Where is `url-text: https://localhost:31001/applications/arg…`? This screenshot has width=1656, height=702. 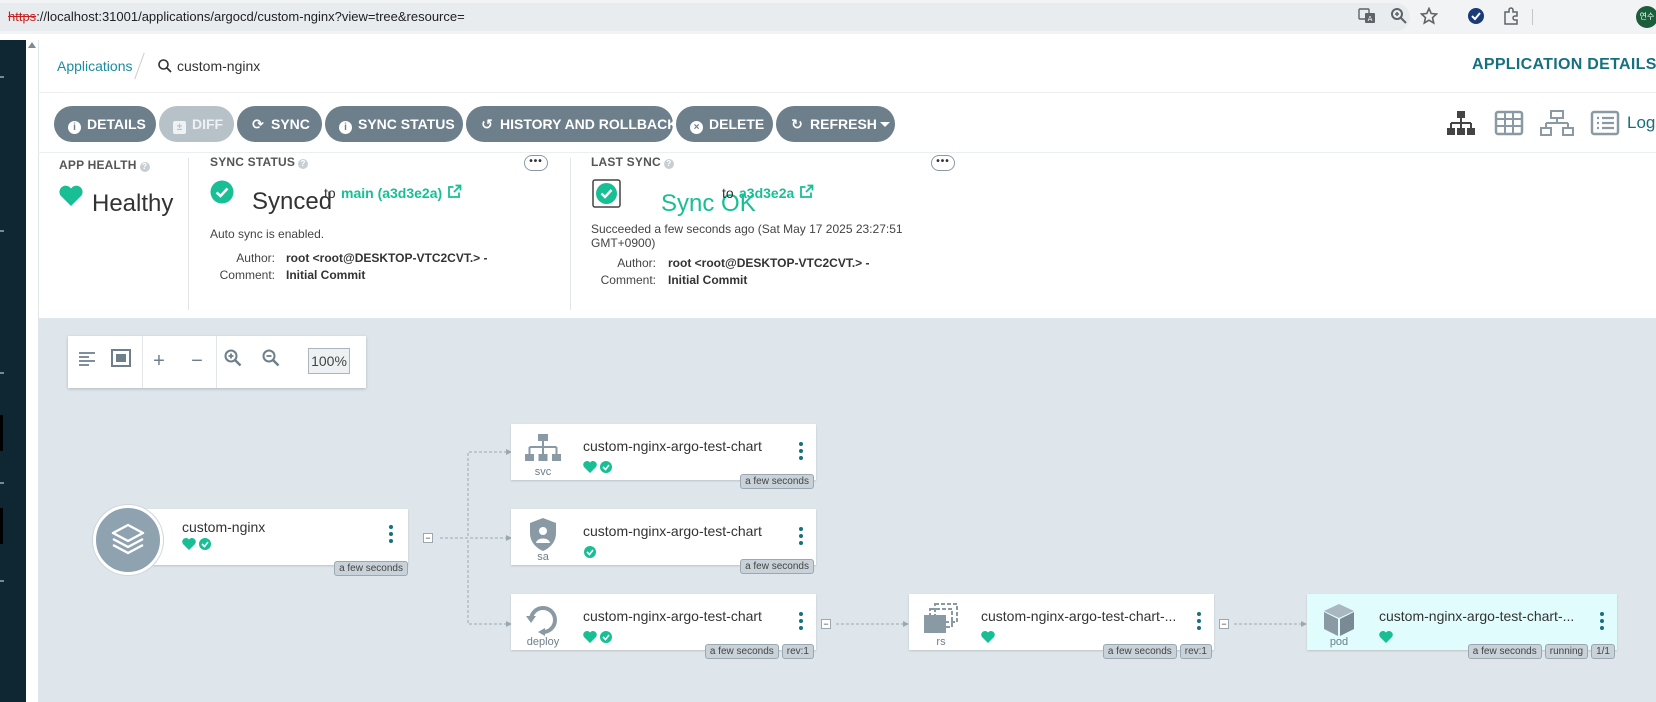
url-text: https://localhost:31001/applications/arg… is located at coordinates (236, 16).